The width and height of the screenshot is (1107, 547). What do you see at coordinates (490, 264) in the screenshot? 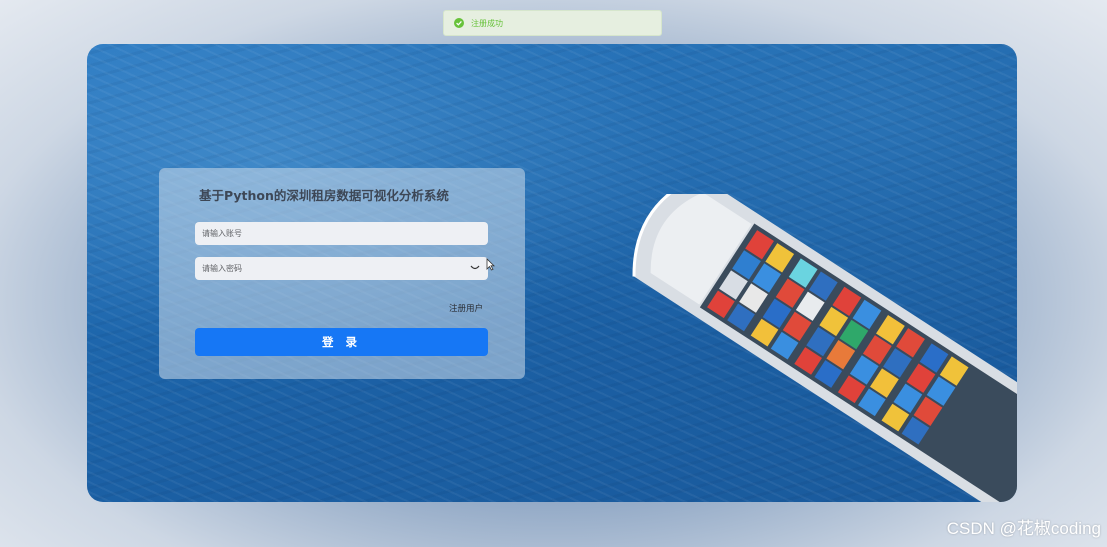
I see `mouse-cursor-icon` at bounding box center [490, 264].